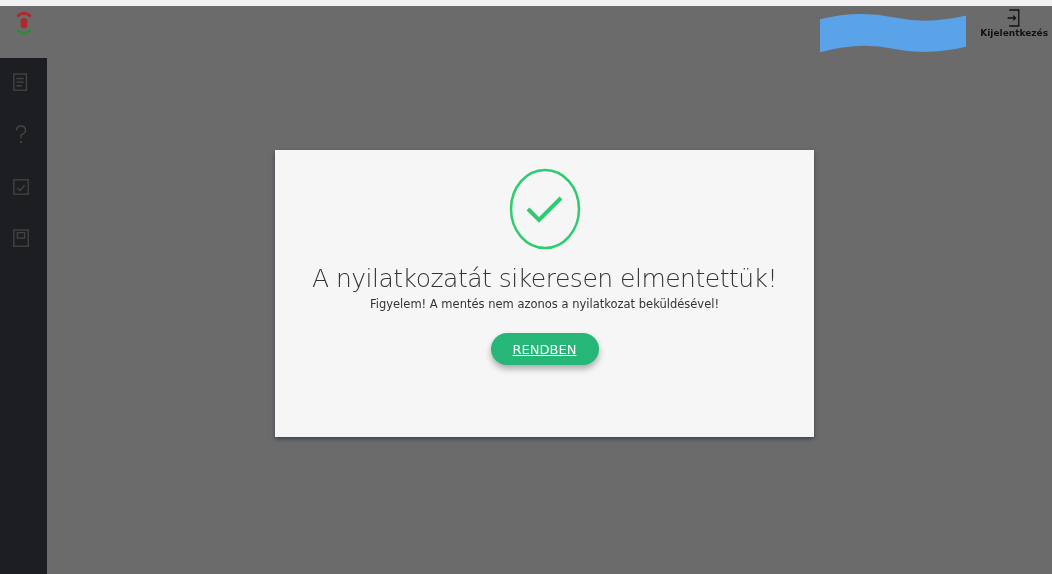 This screenshot has width=1052, height=574. I want to click on document-icon, so click(21, 83).